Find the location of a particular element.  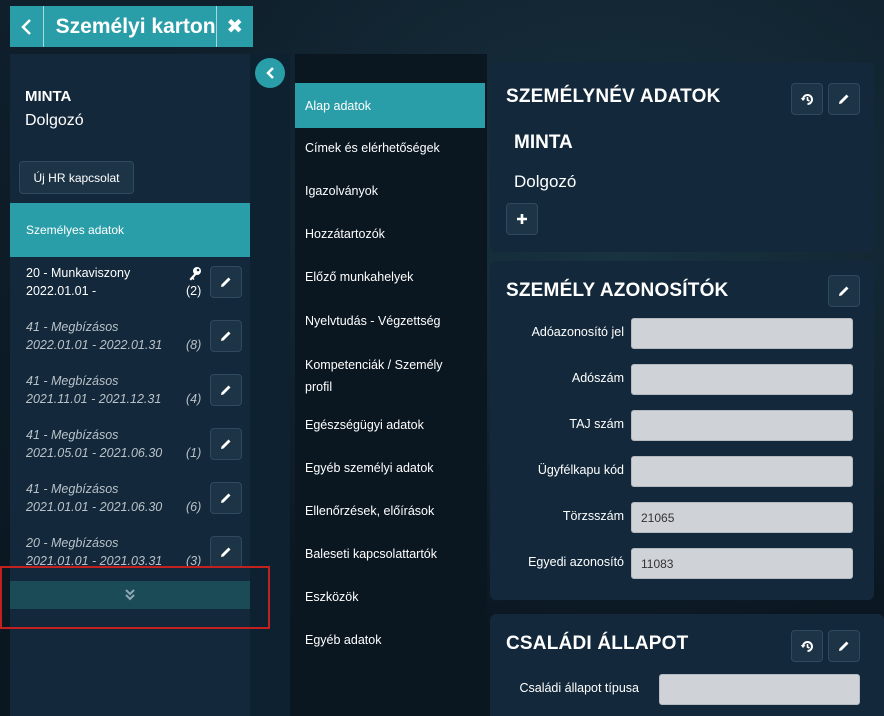

display-role: Dolgozó is located at coordinates (545, 181).